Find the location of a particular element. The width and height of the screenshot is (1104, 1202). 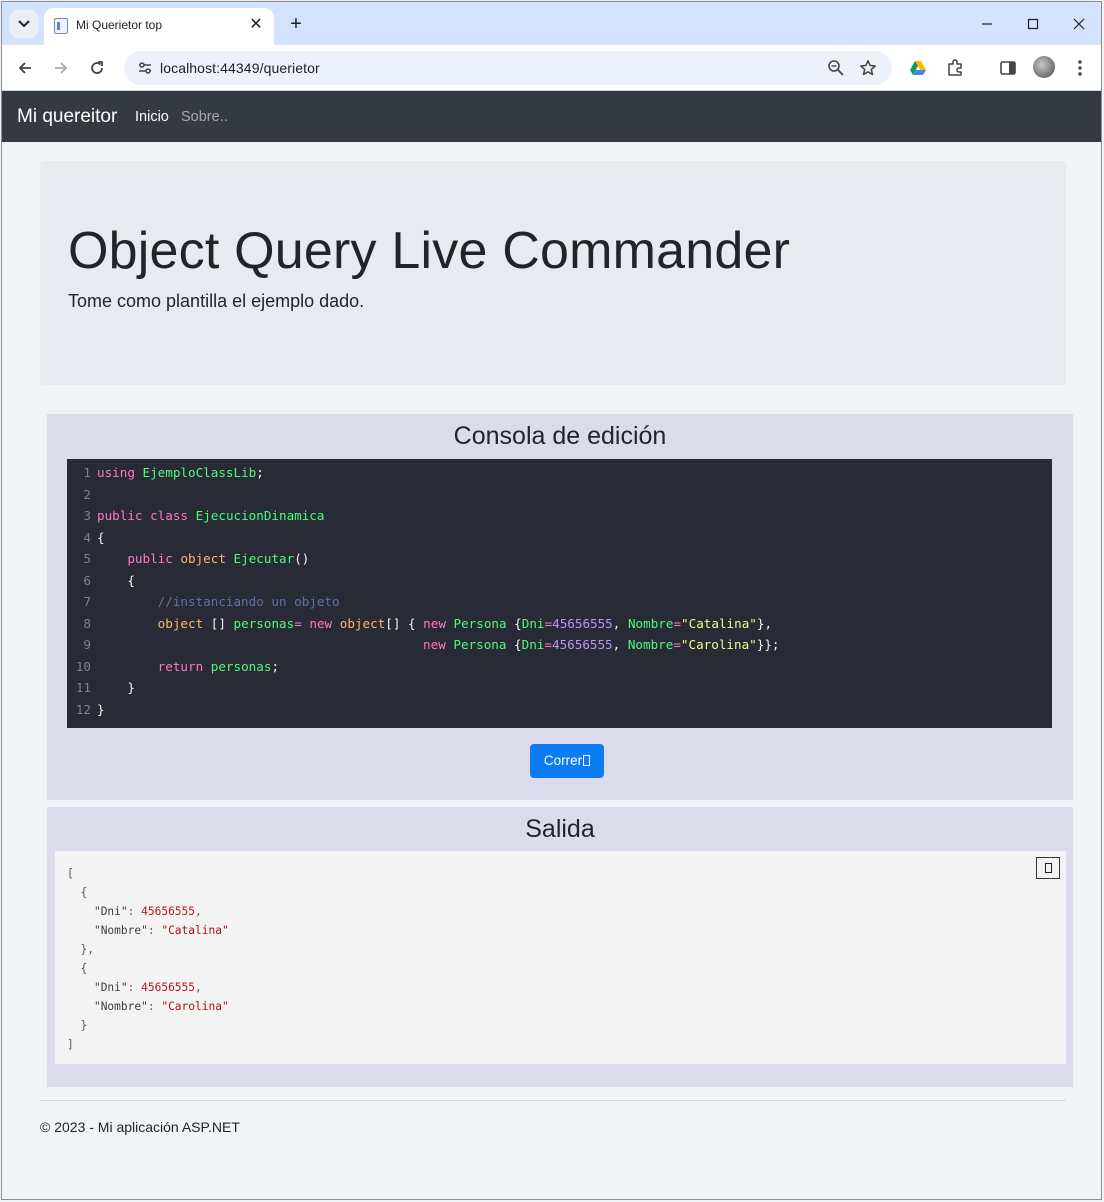

footer-text: © 2023 - Mi aplicación ASP.NET is located at coordinates (140, 1127).